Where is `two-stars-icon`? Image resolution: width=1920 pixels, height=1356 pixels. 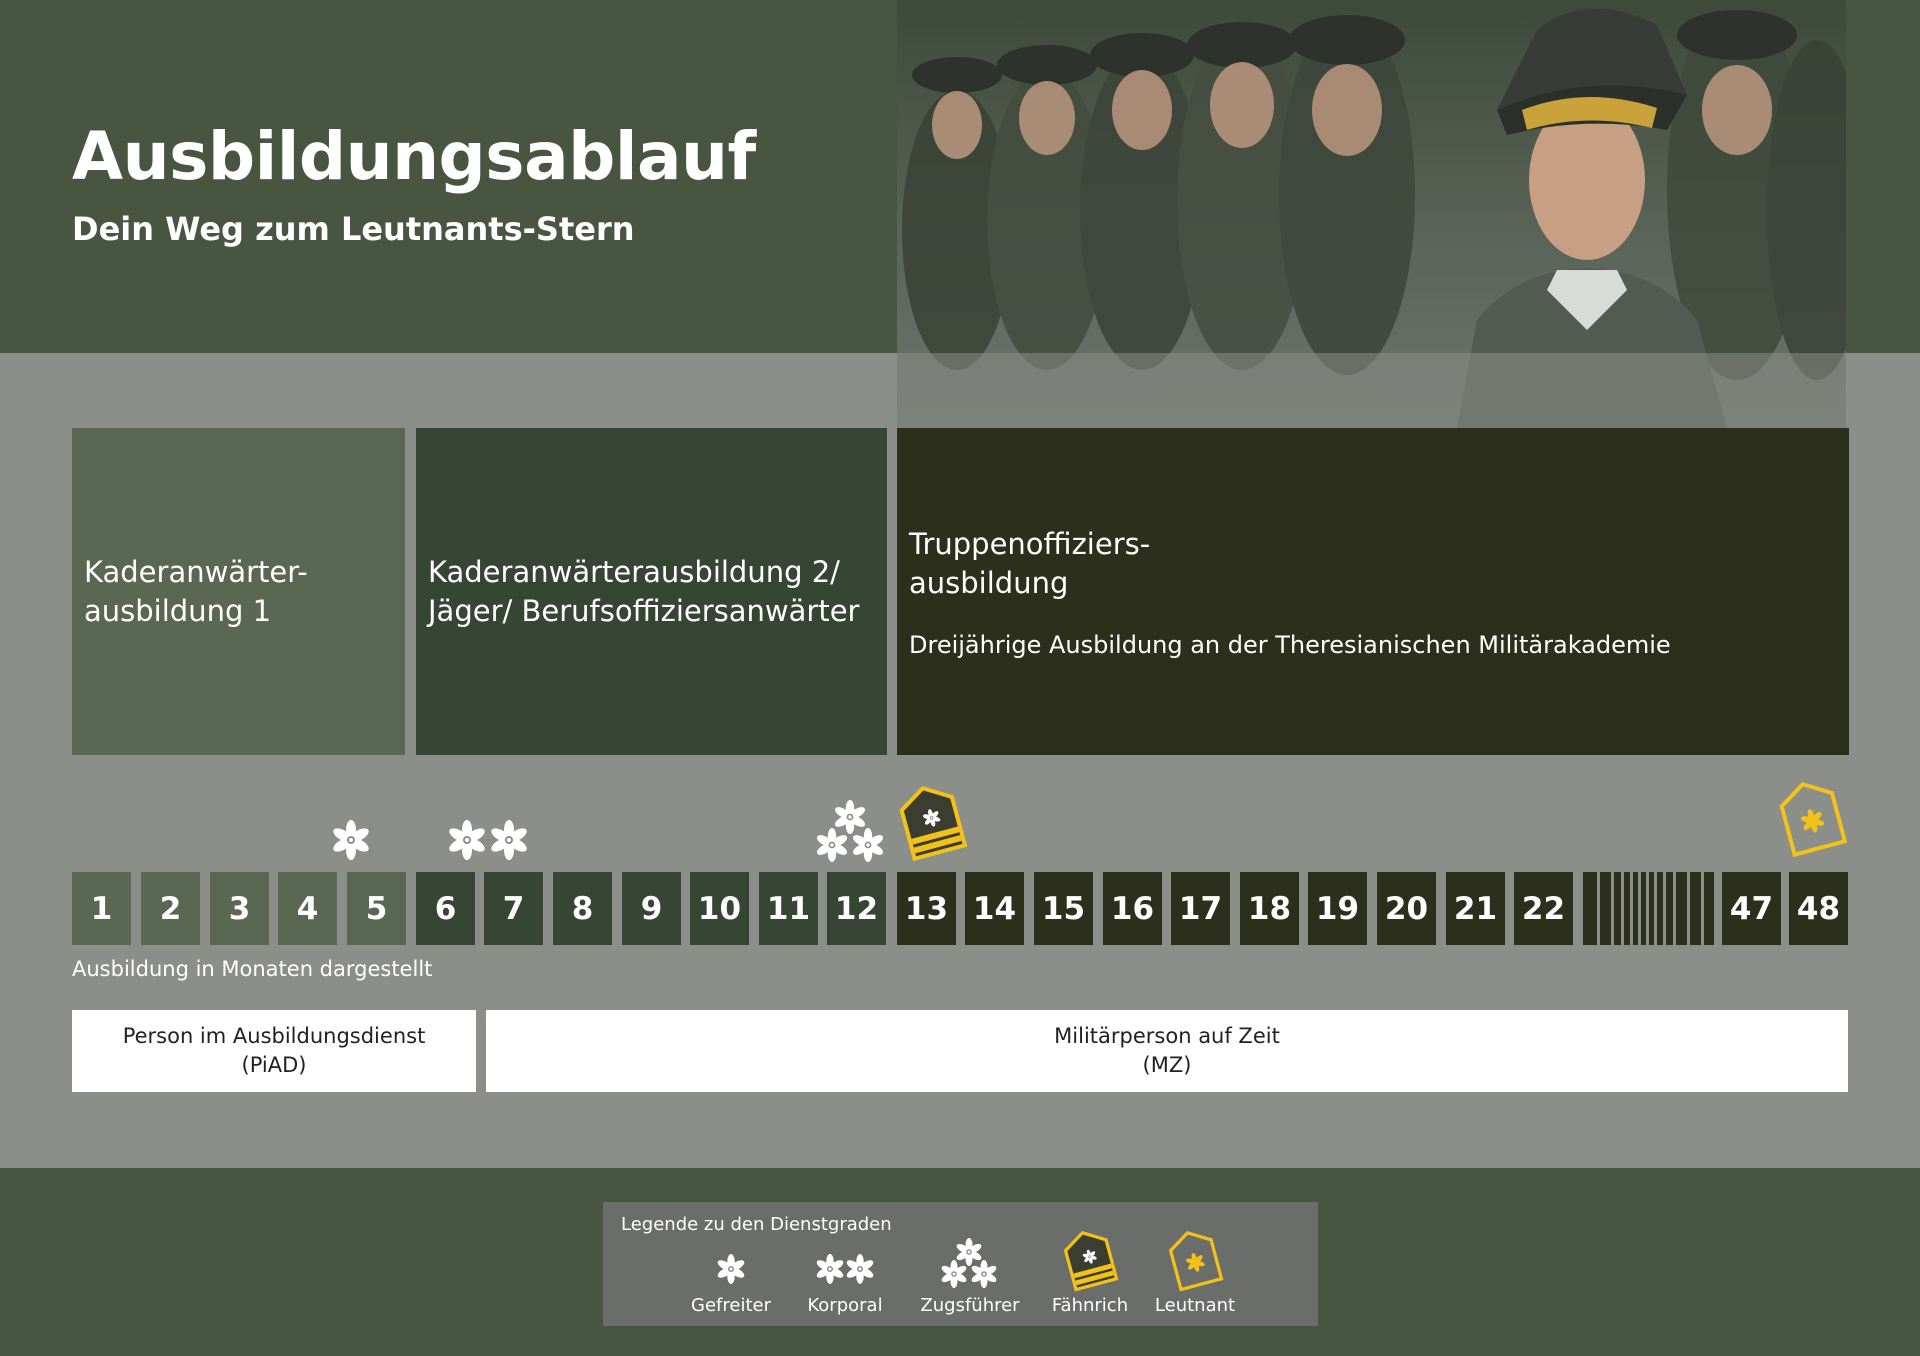
two-stars-icon is located at coordinates (845, 1269).